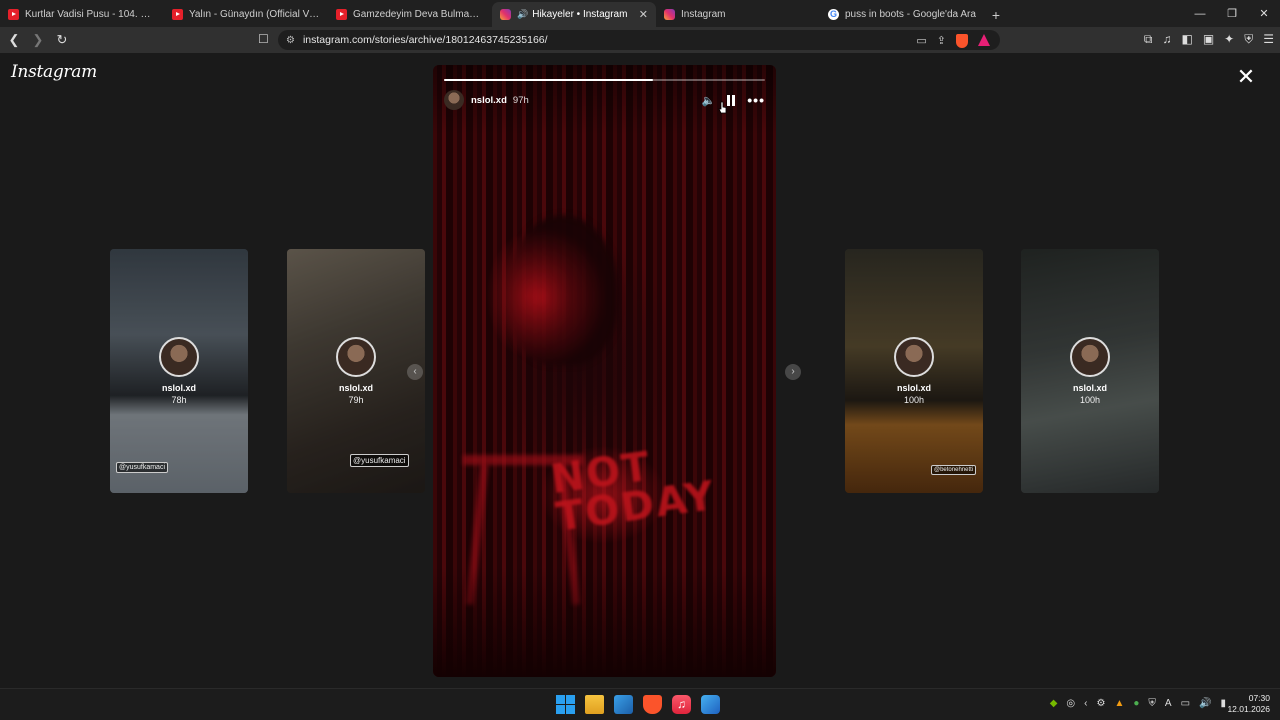 The height and width of the screenshot is (720, 1280). What do you see at coordinates (962, 41) in the screenshot?
I see `brave-shield-icon` at bounding box center [962, 41].